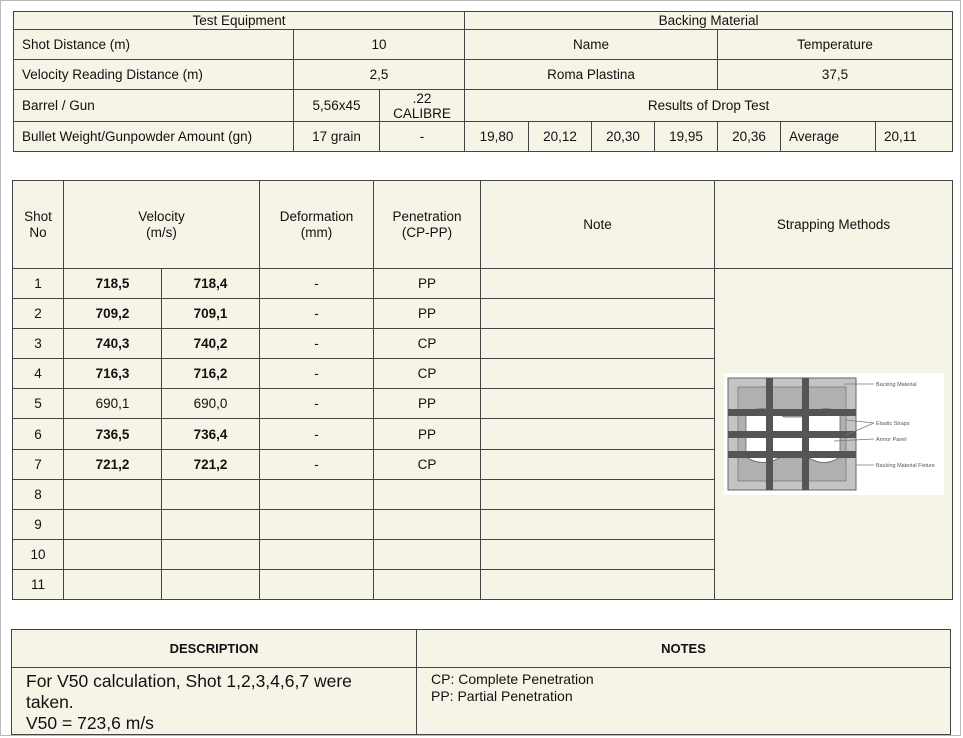 This screenshot has height=738, width=963. I want to click on velocity-2-cell: 736,4, so click(210, 434).